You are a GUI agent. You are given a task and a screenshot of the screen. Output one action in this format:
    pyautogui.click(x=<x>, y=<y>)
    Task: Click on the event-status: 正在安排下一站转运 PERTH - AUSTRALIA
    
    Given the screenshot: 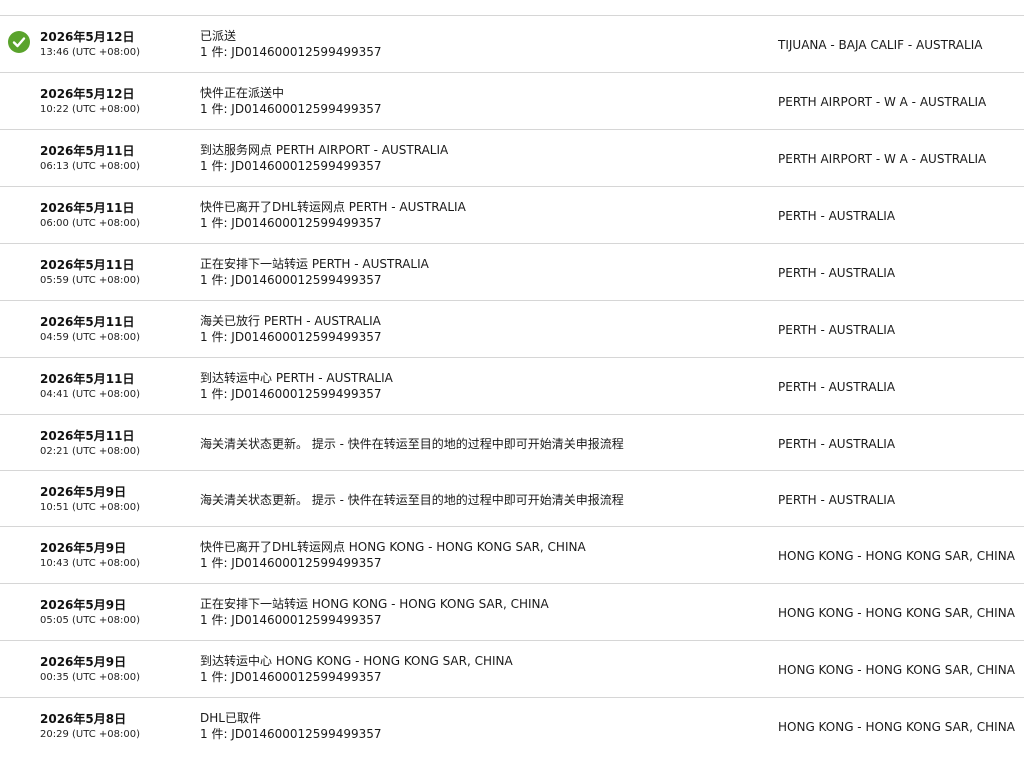 What is the action you would take?
    pyautogui.click(x=314, y=264)
    